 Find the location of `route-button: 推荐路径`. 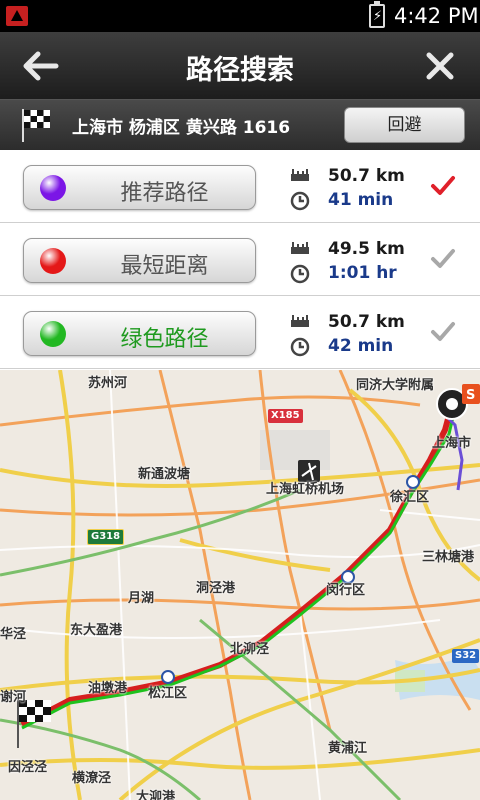

route-button: 推荐路径 is located at coordinates (139, 187).